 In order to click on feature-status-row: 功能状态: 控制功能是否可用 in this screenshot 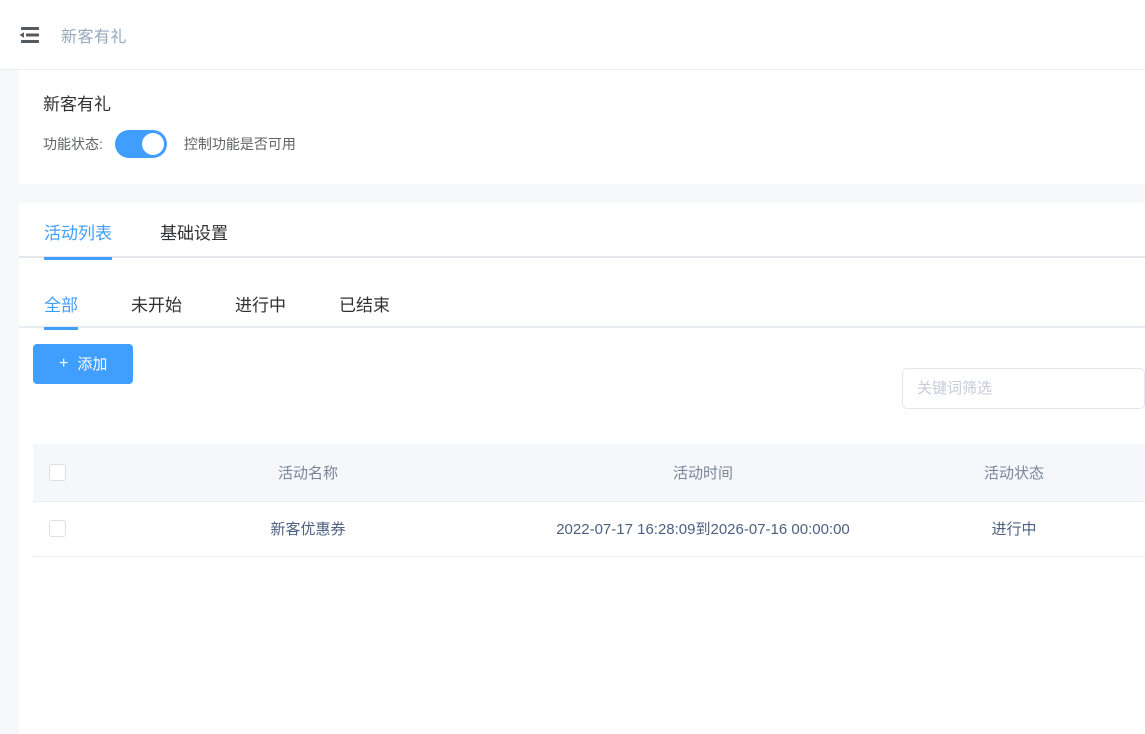, I will do `click(594, 144)`.